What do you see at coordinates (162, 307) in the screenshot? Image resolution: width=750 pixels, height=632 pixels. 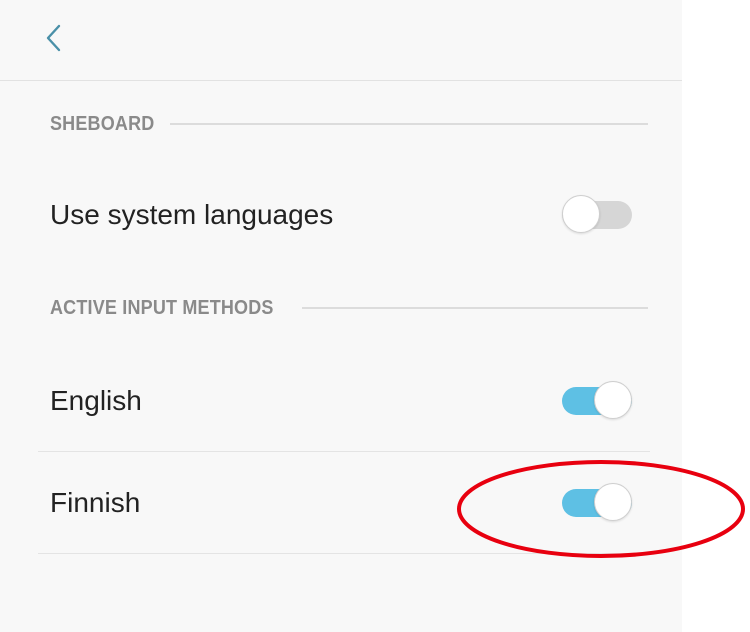 I see `section-title: ACTIVE INPUT METHODS` at bounding box center [162, 307].